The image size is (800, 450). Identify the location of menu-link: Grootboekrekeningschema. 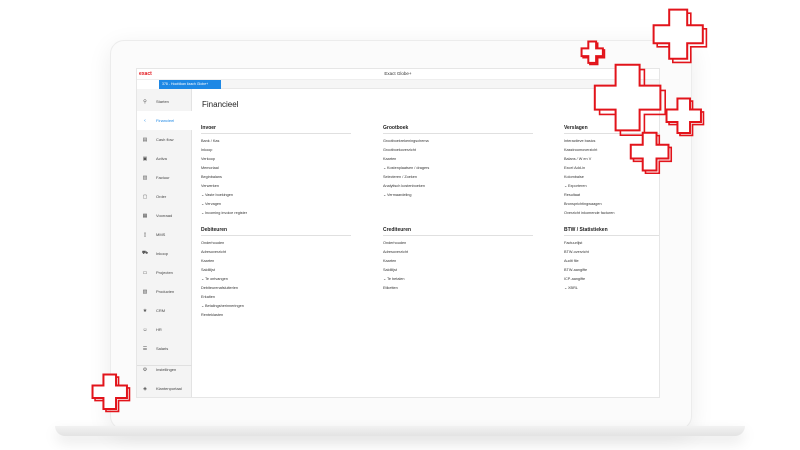
(458, 141).